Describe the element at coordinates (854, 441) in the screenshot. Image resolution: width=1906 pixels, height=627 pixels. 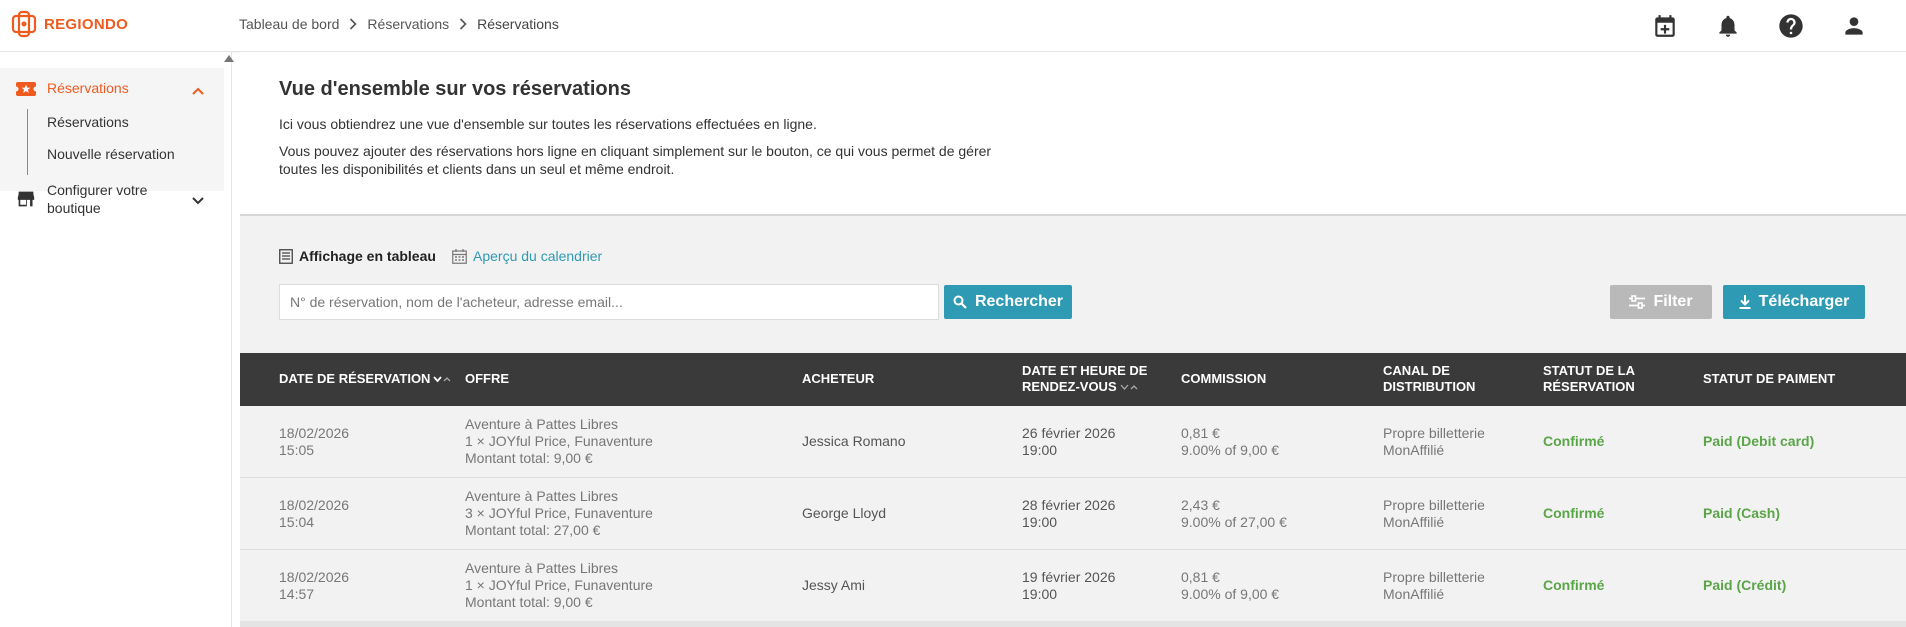
I see `cell-buyer: Jessica Romano` at that location.